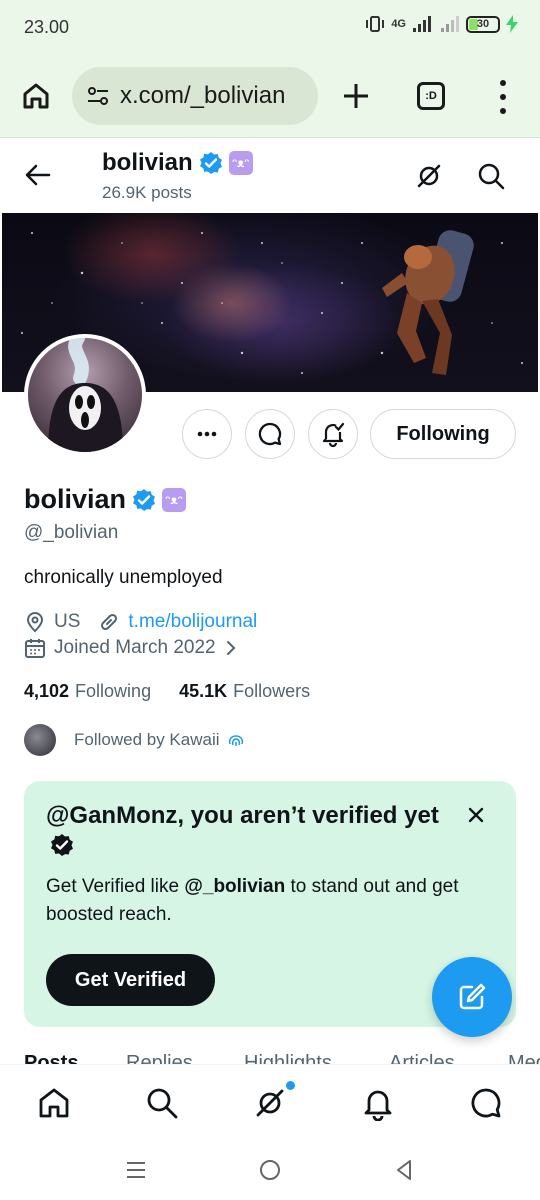 This screenshot has height=1200, width=540. What do you see at coordinates (47, 27) in the screenshot?
I see `status-time: 23.00` at bounding box center [47, 27].